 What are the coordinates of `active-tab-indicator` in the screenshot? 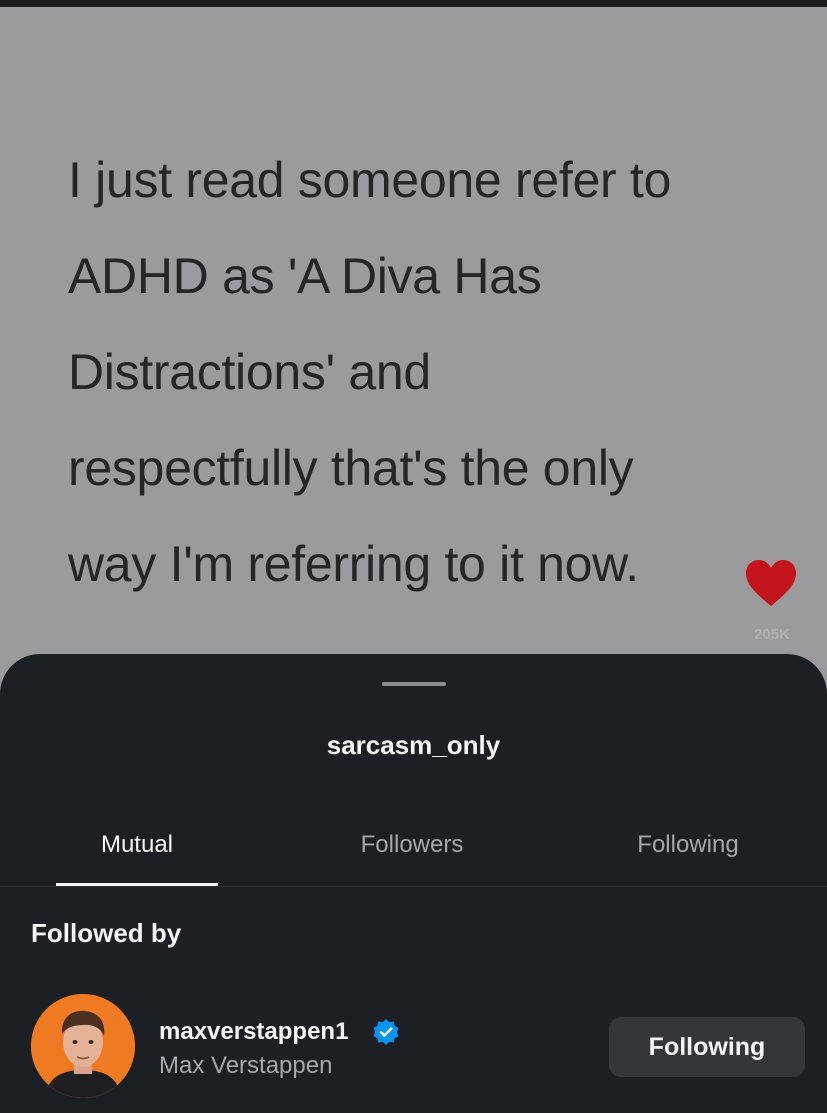 It's located at (137, 884).